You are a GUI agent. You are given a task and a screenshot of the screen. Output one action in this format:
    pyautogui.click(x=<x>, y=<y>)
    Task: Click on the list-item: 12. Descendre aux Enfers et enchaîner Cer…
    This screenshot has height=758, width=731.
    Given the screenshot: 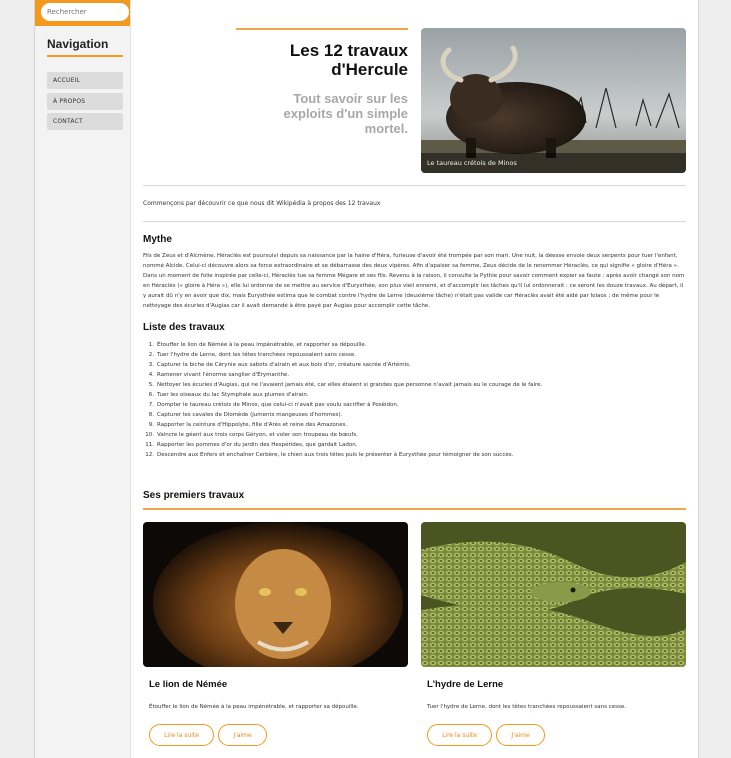 What is the action you would take?
    pyautogui.click(x=414, y=455)
    